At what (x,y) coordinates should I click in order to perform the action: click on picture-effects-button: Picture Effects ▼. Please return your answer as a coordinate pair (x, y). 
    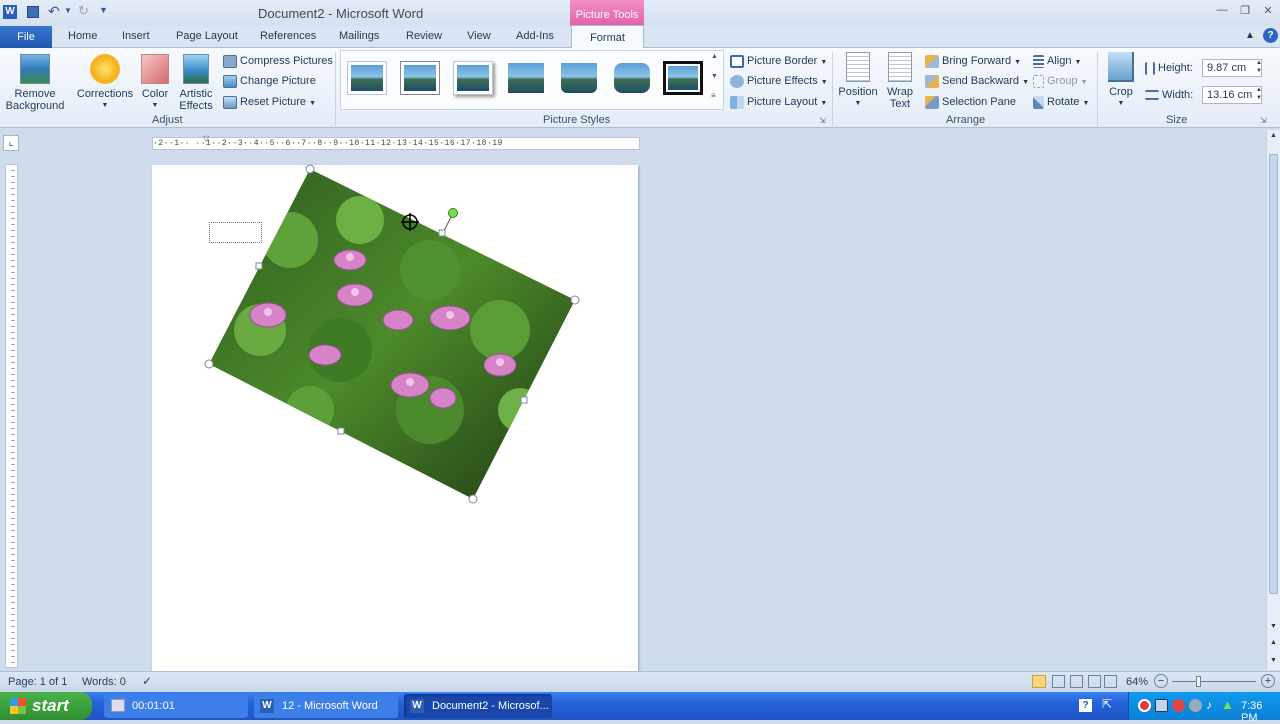
    Looking at the image, I should click on (779, 81).